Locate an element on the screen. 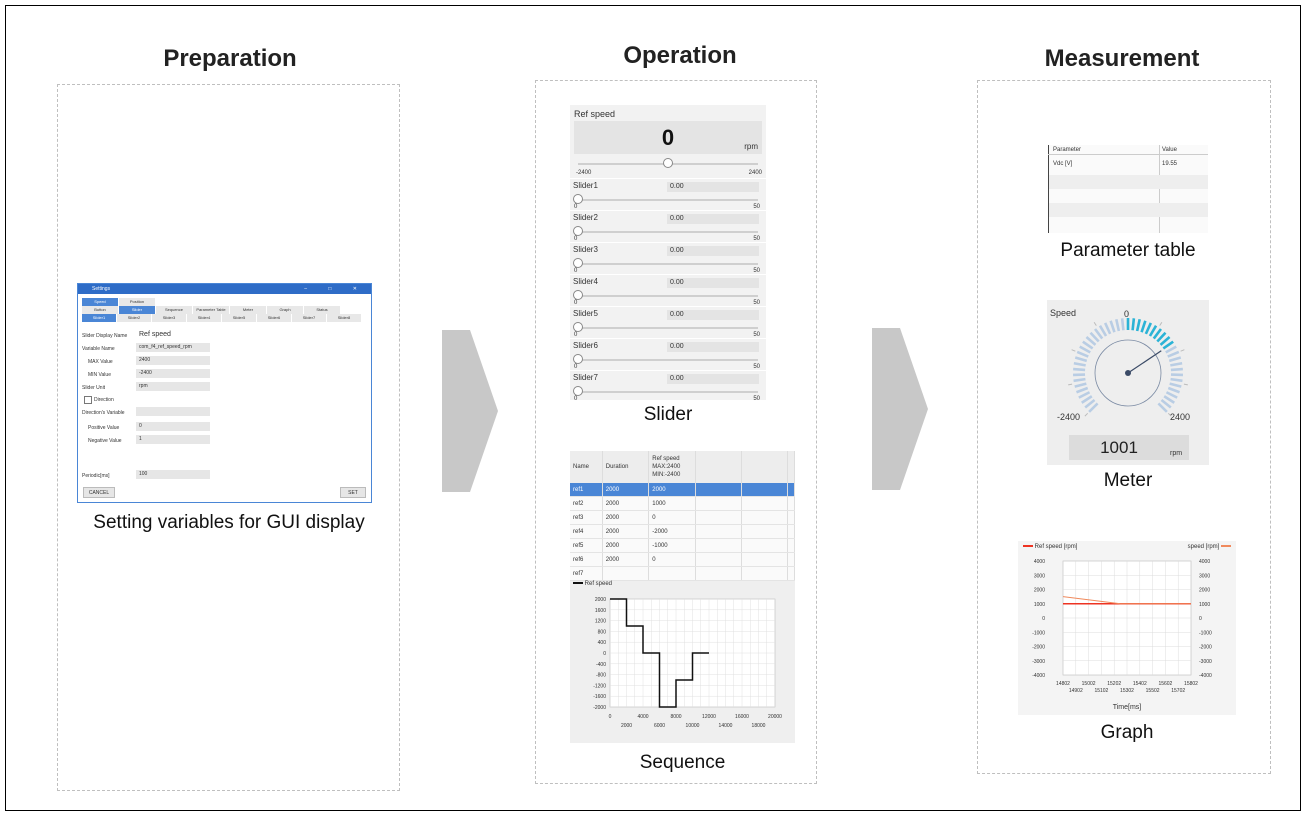 The height and width of the screenshot is (818, 1308). tab-status: Status is located at coordinates (322, 310).